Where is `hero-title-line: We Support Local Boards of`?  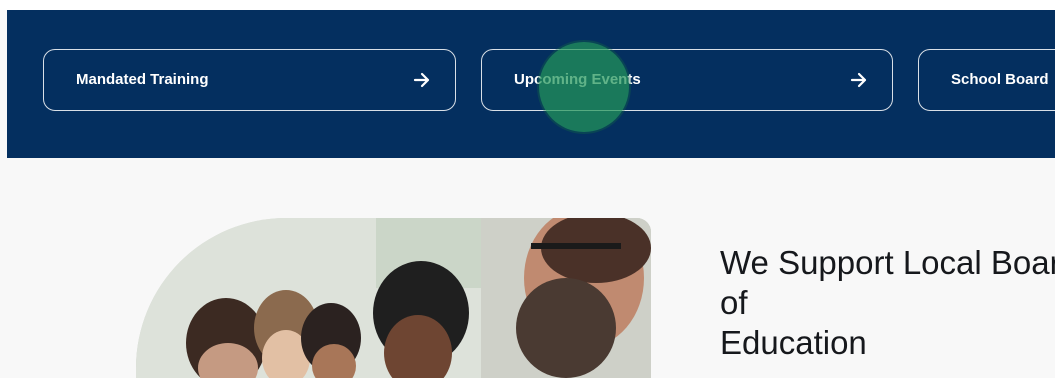
hero-title-line: We Support Local Boards of is located at coordinates (887, 282).